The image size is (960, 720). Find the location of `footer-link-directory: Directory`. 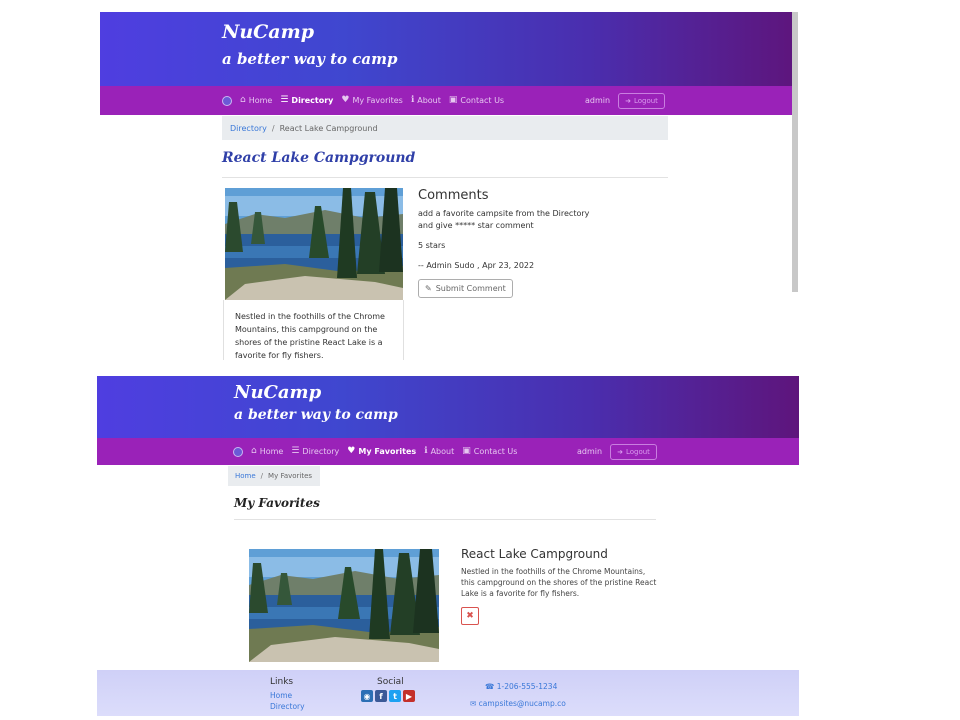

footer-link-directory: Directory is located at coordinates (287, 706).